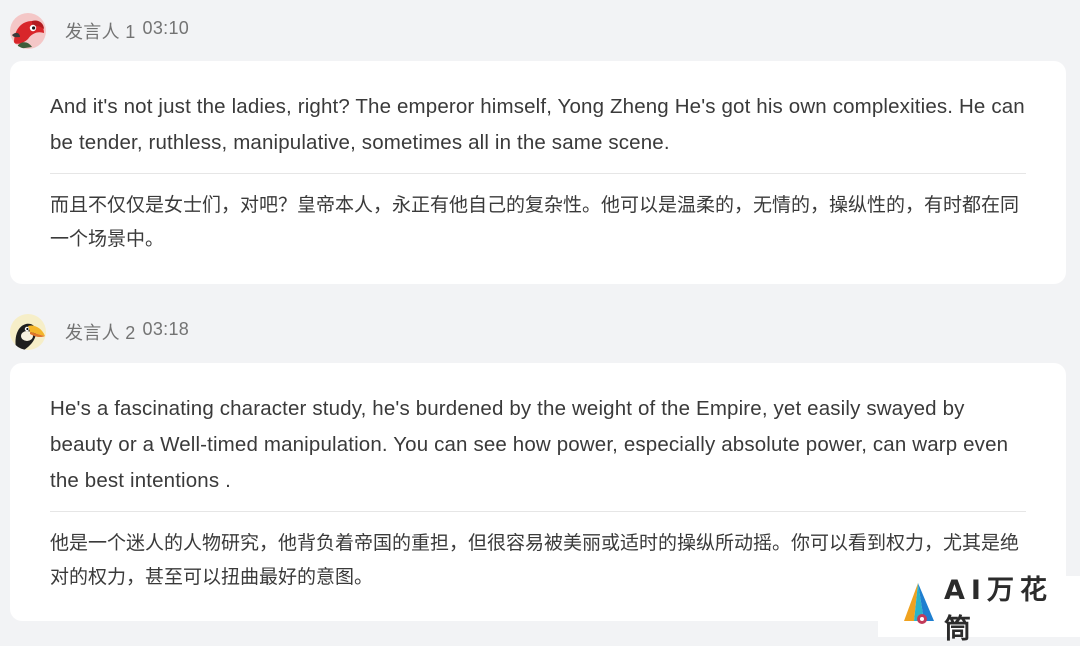  I want to click on watermark: AI万花筒, so click(979, 610).